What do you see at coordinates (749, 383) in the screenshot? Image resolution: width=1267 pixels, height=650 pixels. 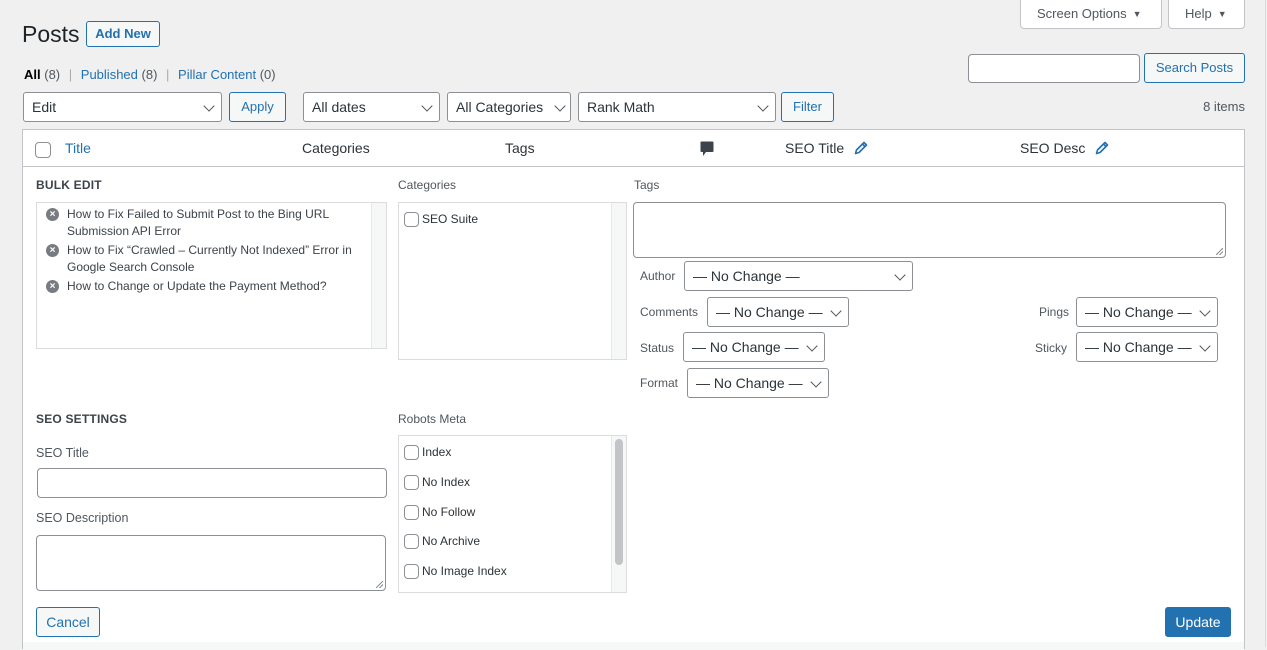 I see `format-value: — No Change —` at bounding box center [749, 383].